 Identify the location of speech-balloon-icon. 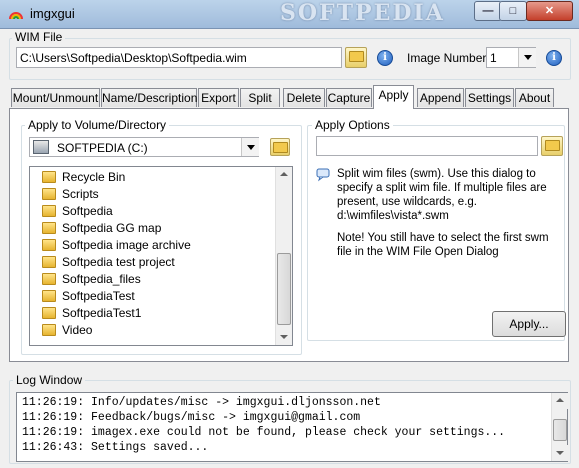
(323, 175).